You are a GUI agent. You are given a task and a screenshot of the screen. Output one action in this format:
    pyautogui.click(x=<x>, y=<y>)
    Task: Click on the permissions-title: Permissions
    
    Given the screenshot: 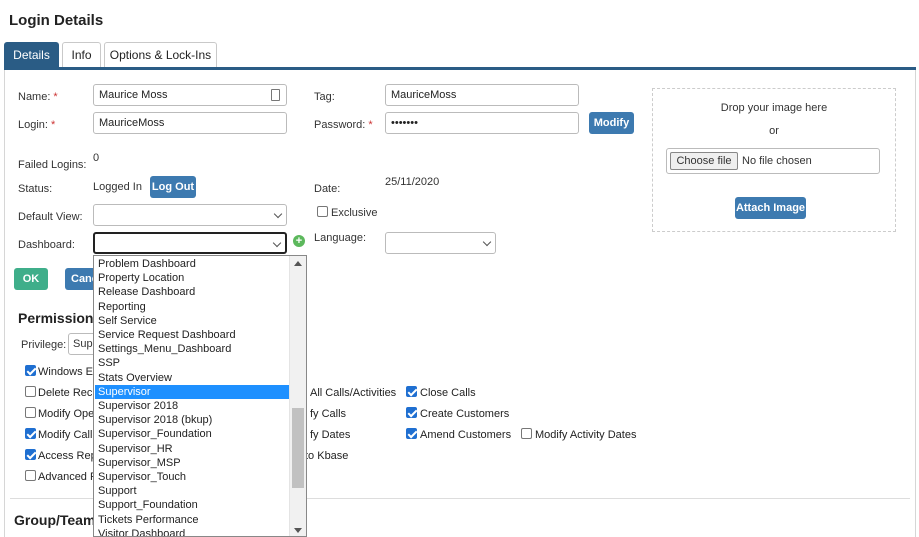 What is the action you would take?
    pyautogui.click(x=60, y=318)
    